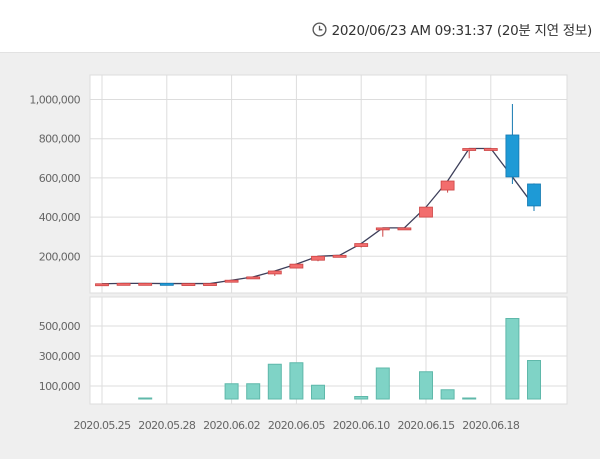 Image resolution: width=600 pixels, height=459 pixels. What do you see at coordinates (491, 425) in the screenshot?
I see `x-tick-label: 2020.06.18` at bounding box center [491, 425].